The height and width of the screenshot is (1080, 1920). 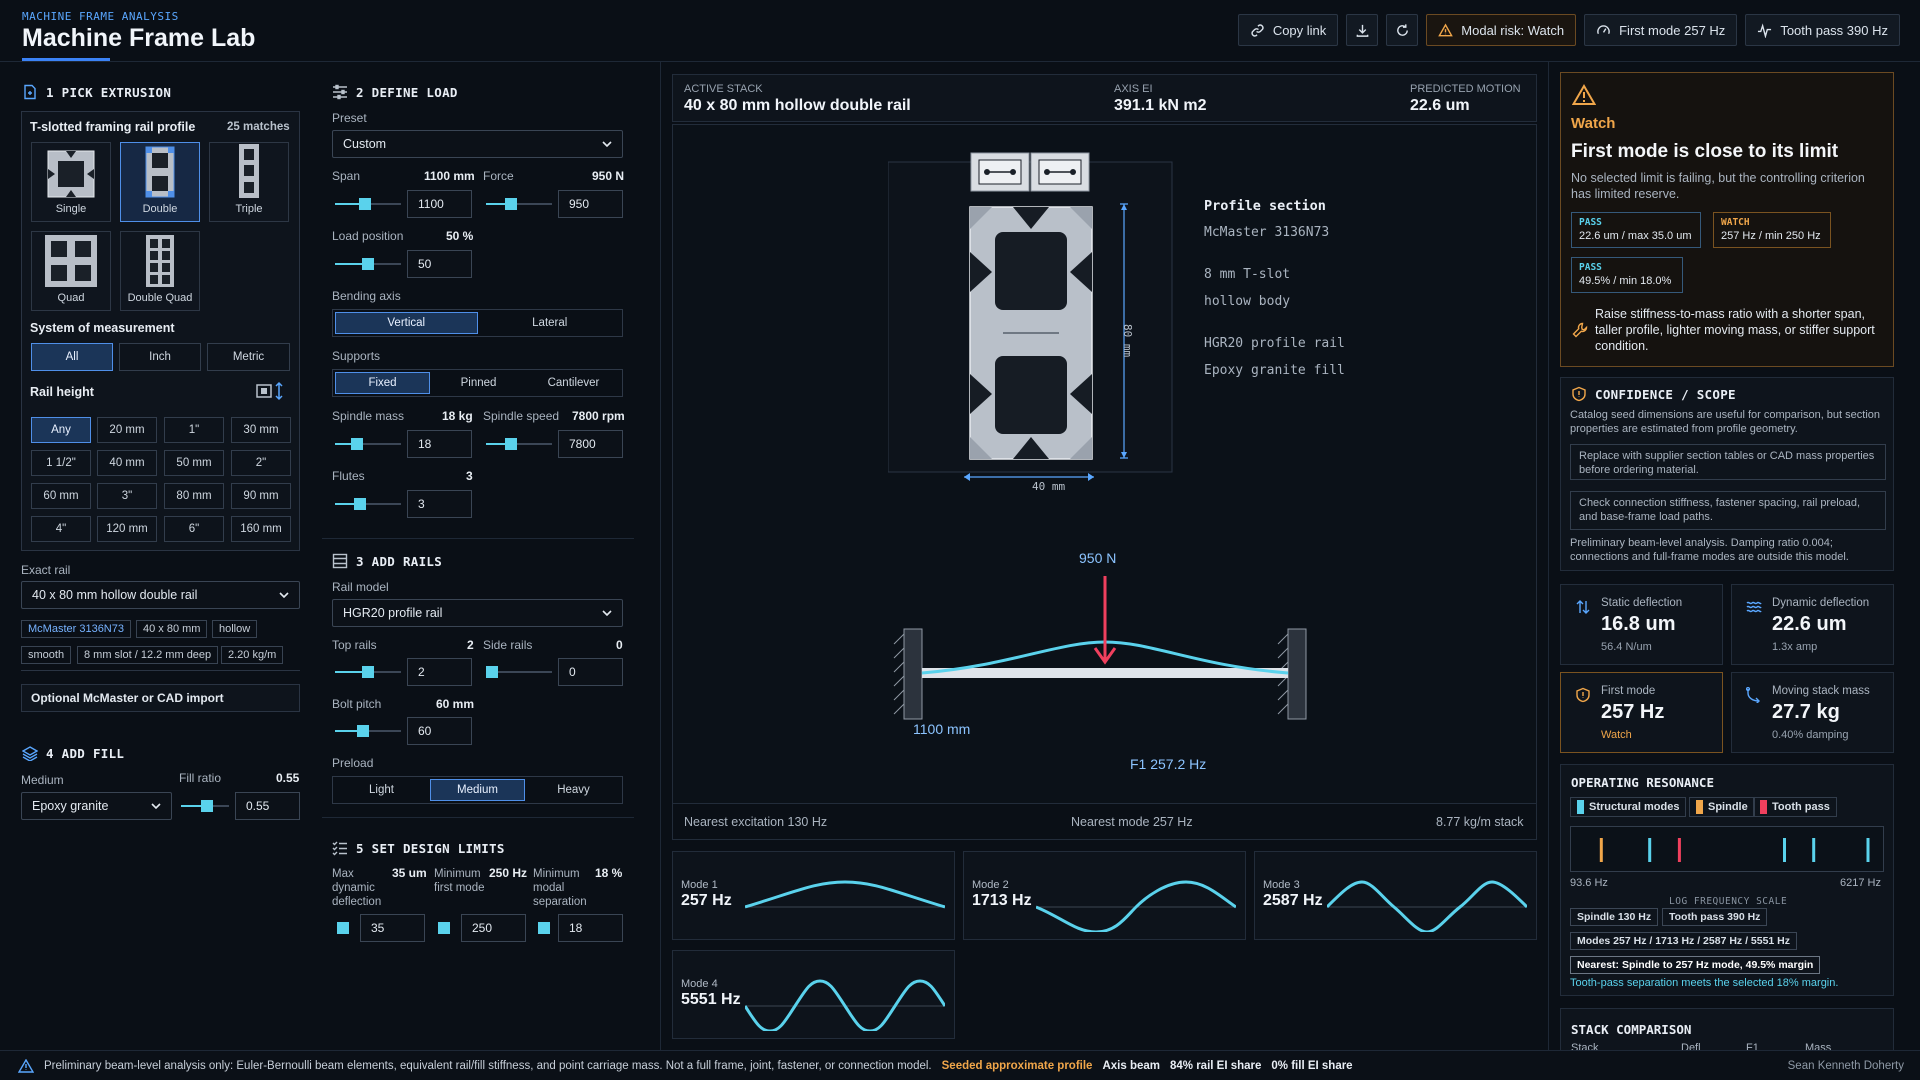 What do you see at coordinates (1465, 89) in the screenshot?
I see `predicted-motion-label: PREDICTED MOTION` at bounding box center [1465, 89].